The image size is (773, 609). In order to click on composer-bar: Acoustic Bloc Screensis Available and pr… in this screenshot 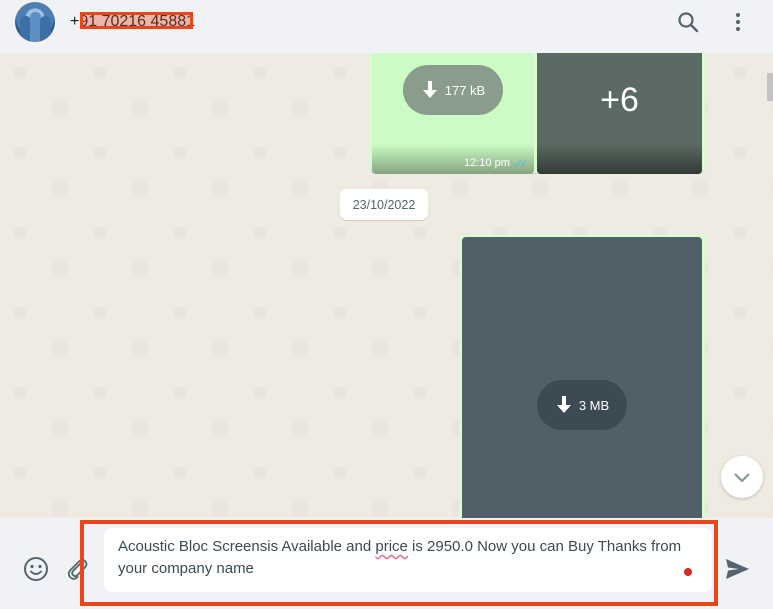, I will do `click(386, 563)`.